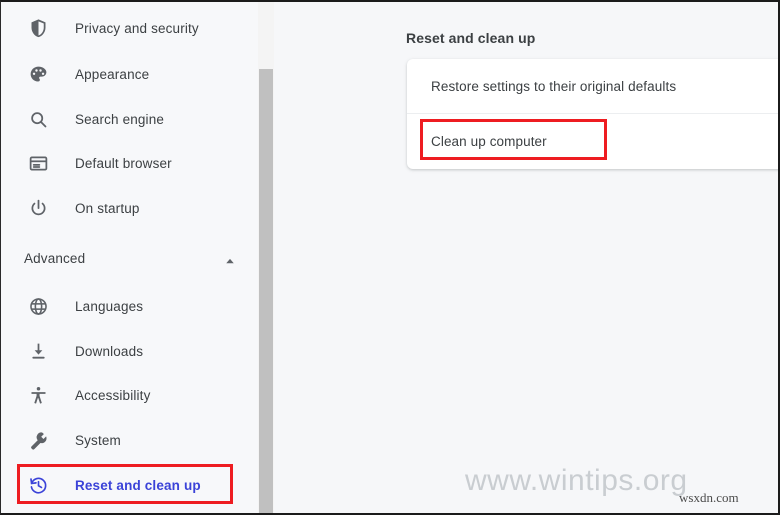 Image resolution: width=780 pixels, height=515 pixels. Describe the element at coordinates (55, 258) in the screenshot. I see `sidebar-section-advanced-label: Advanced` at that location.